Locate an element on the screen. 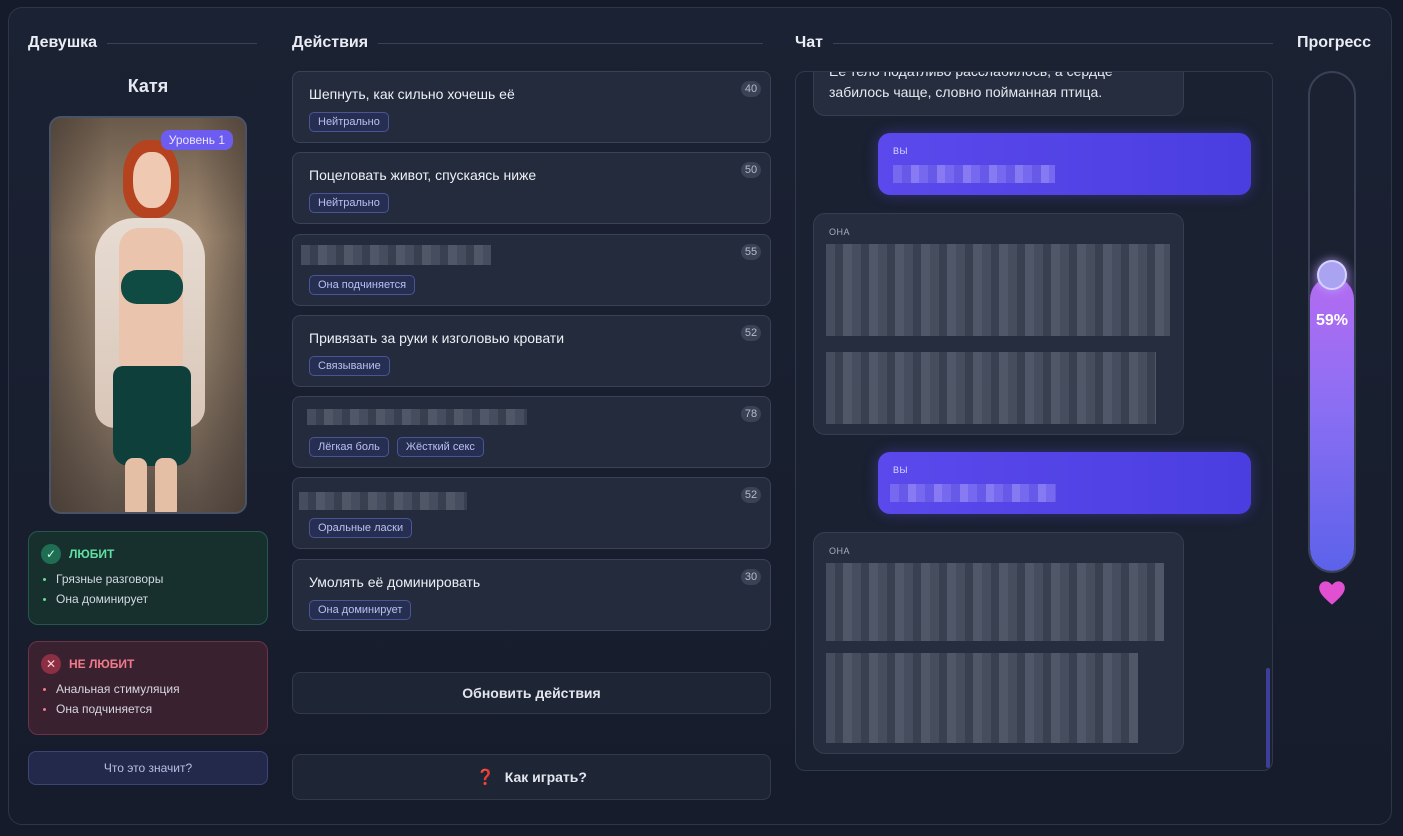 Image resolution: width=1403 pixels, height=836 pixels. action-cost-badge: 30 is located at coordinates (751, 577).